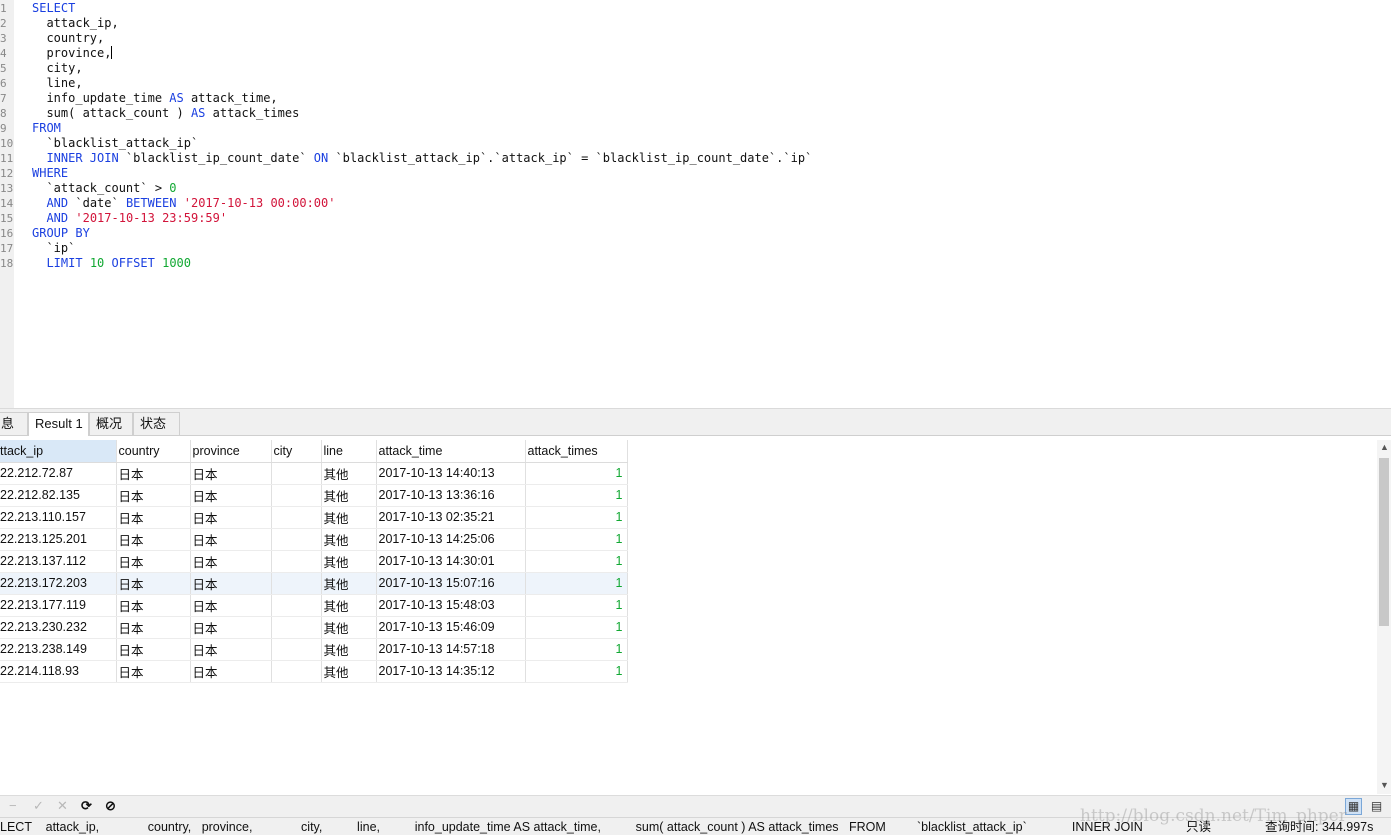 This screenshot has height=835, width=1391. I want to click on table-row: 22.213.172.203 日本 日本 其他 2017-10-13 15:07:16 1, so click(314, 583).